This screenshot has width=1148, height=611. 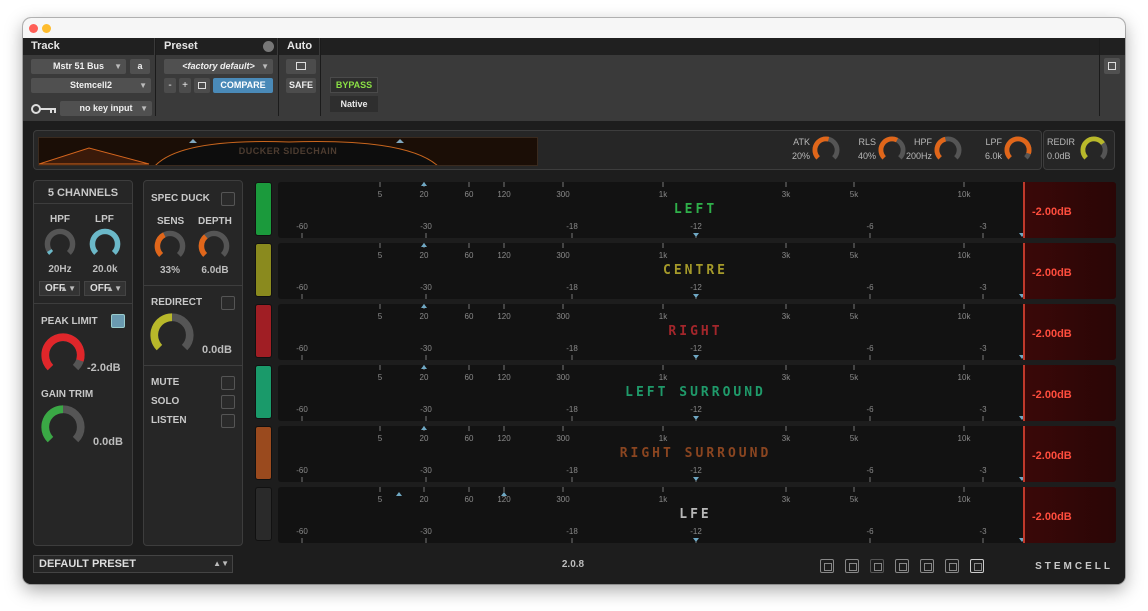 I want to click on channel-select: a, so click(x=140, y=66).